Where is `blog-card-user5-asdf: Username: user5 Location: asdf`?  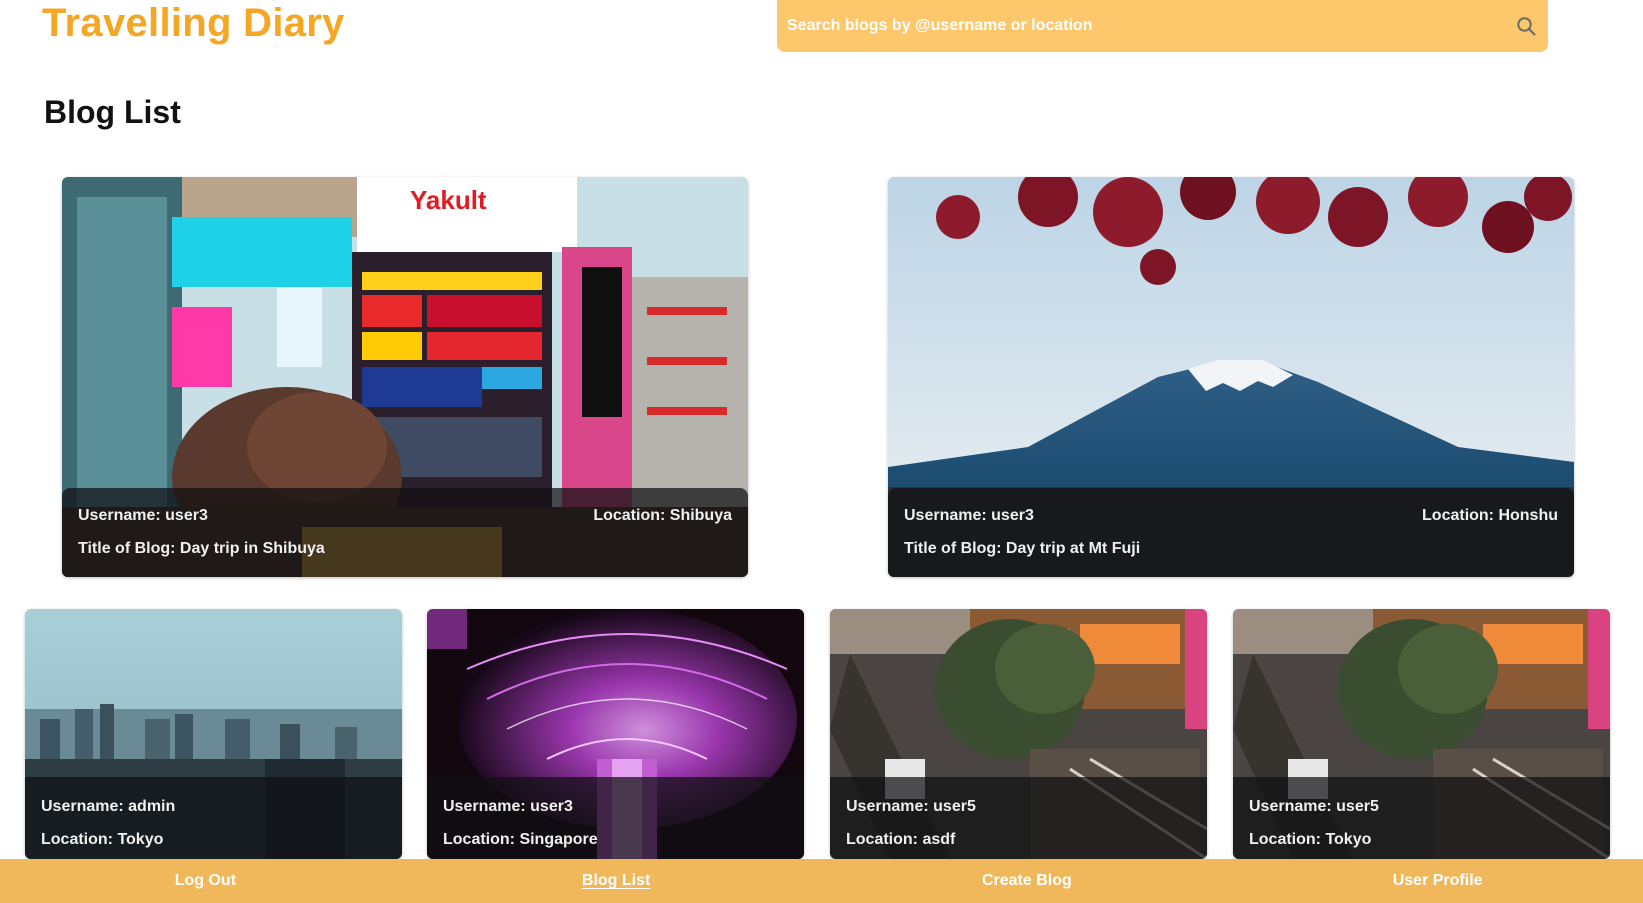 blog-card-user5-asdf: Username: user5 Location: asdf is located at coordinates (1018, 734).